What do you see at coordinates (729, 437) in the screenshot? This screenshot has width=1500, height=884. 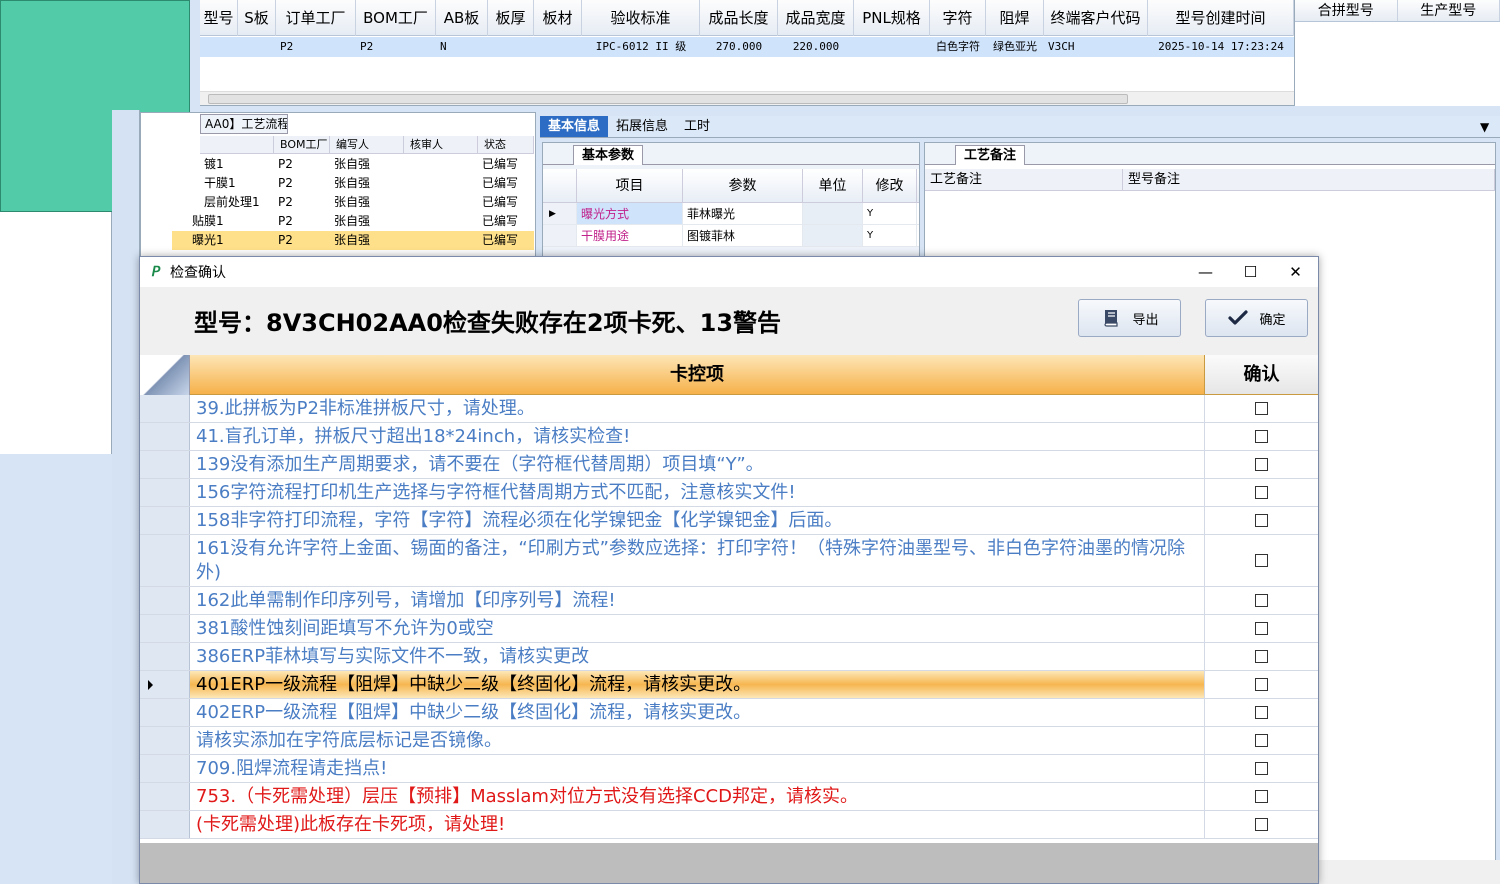 I see `table-row: 41.盲孔订单，拼板尺寸超出18*24inch，请核实检查!` at bounding box center [729, 437].